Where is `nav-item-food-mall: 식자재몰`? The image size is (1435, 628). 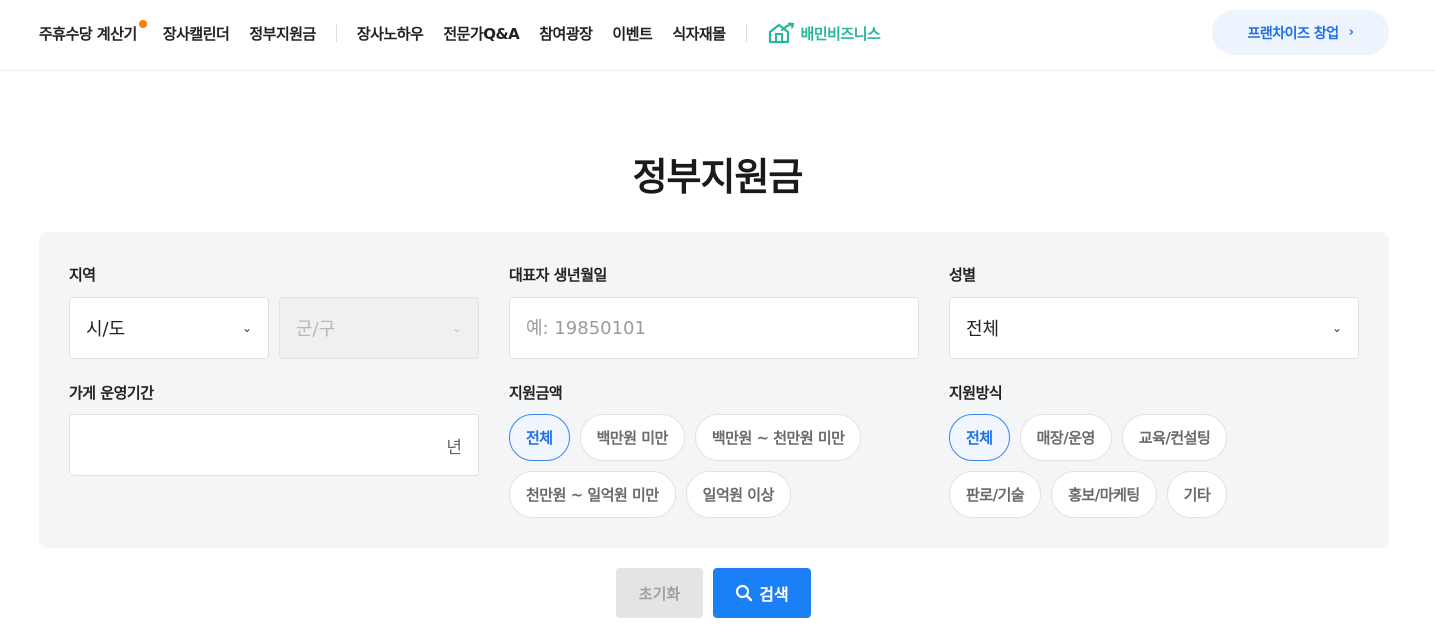
nav-item-food-mall: 식자재몰 is located at coordinates (699, 33).